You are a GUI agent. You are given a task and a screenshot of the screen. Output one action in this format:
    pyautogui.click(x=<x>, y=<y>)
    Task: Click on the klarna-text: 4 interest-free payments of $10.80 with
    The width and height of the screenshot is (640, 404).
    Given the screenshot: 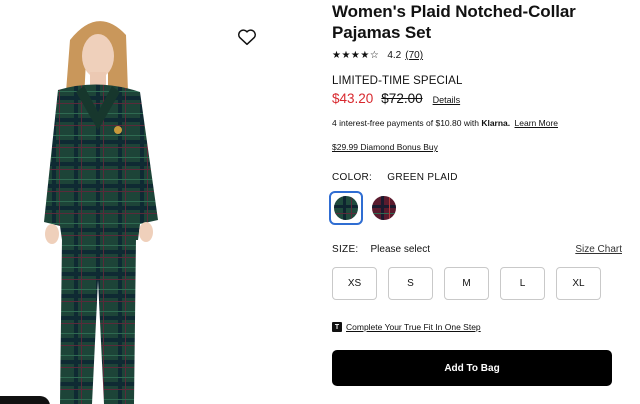 What is the action you would take?
    pyautogui.click(x=405, y=123)
    